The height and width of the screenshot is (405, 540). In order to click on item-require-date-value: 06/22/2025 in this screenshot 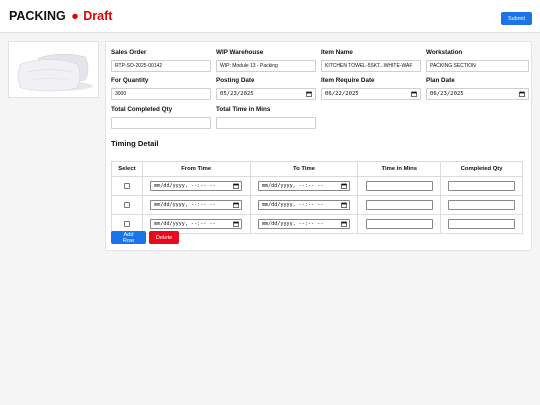, I will do `click(342, 94)`.